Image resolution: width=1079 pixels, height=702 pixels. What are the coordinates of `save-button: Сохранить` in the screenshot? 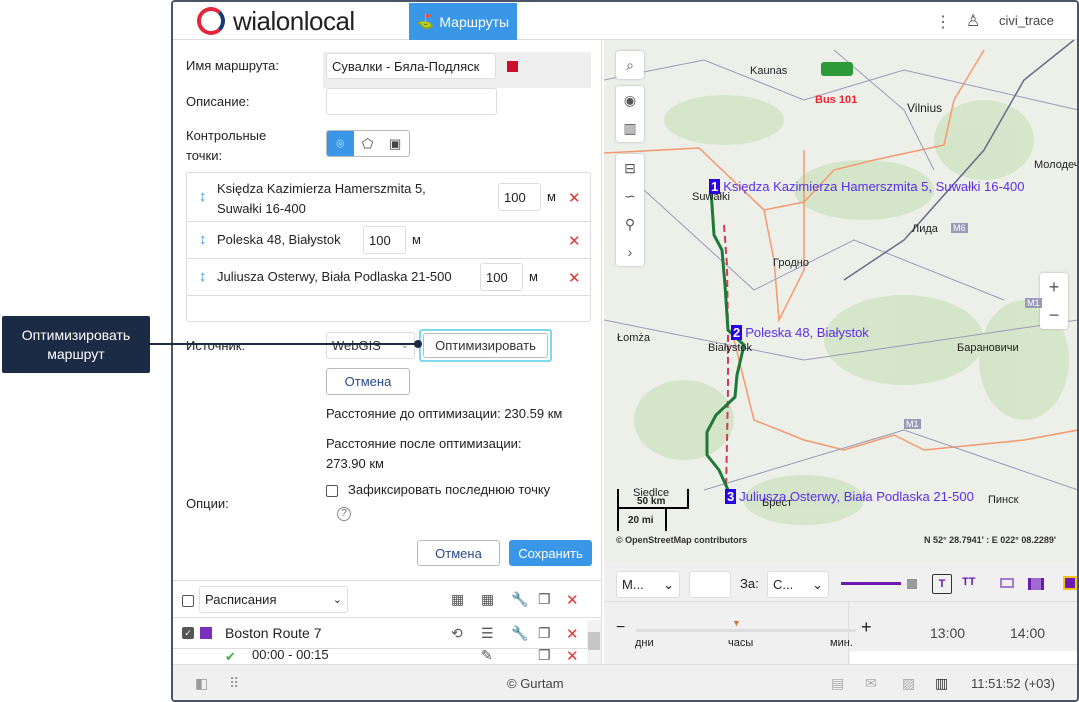 It's located at (550, 553).